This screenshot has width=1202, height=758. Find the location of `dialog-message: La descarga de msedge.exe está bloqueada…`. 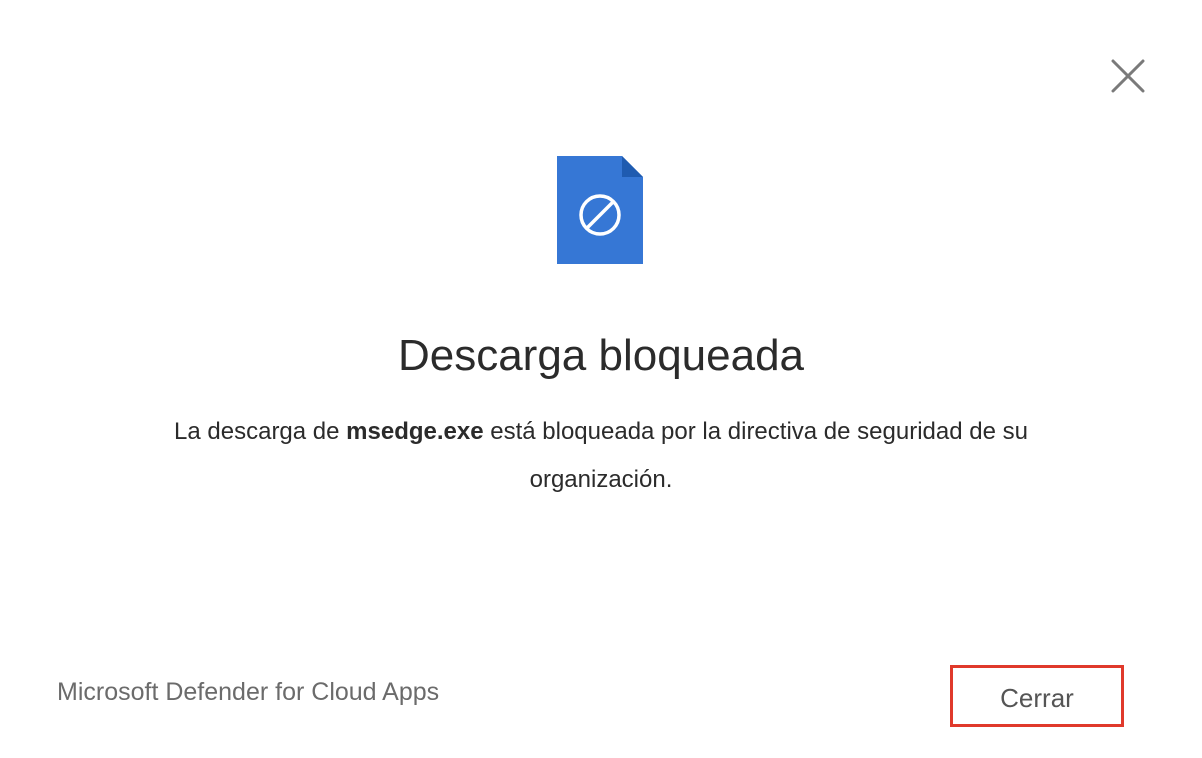

dialog-message: La descarga de msedge.exe está bloqueada… is located at coordinates (601, 456).